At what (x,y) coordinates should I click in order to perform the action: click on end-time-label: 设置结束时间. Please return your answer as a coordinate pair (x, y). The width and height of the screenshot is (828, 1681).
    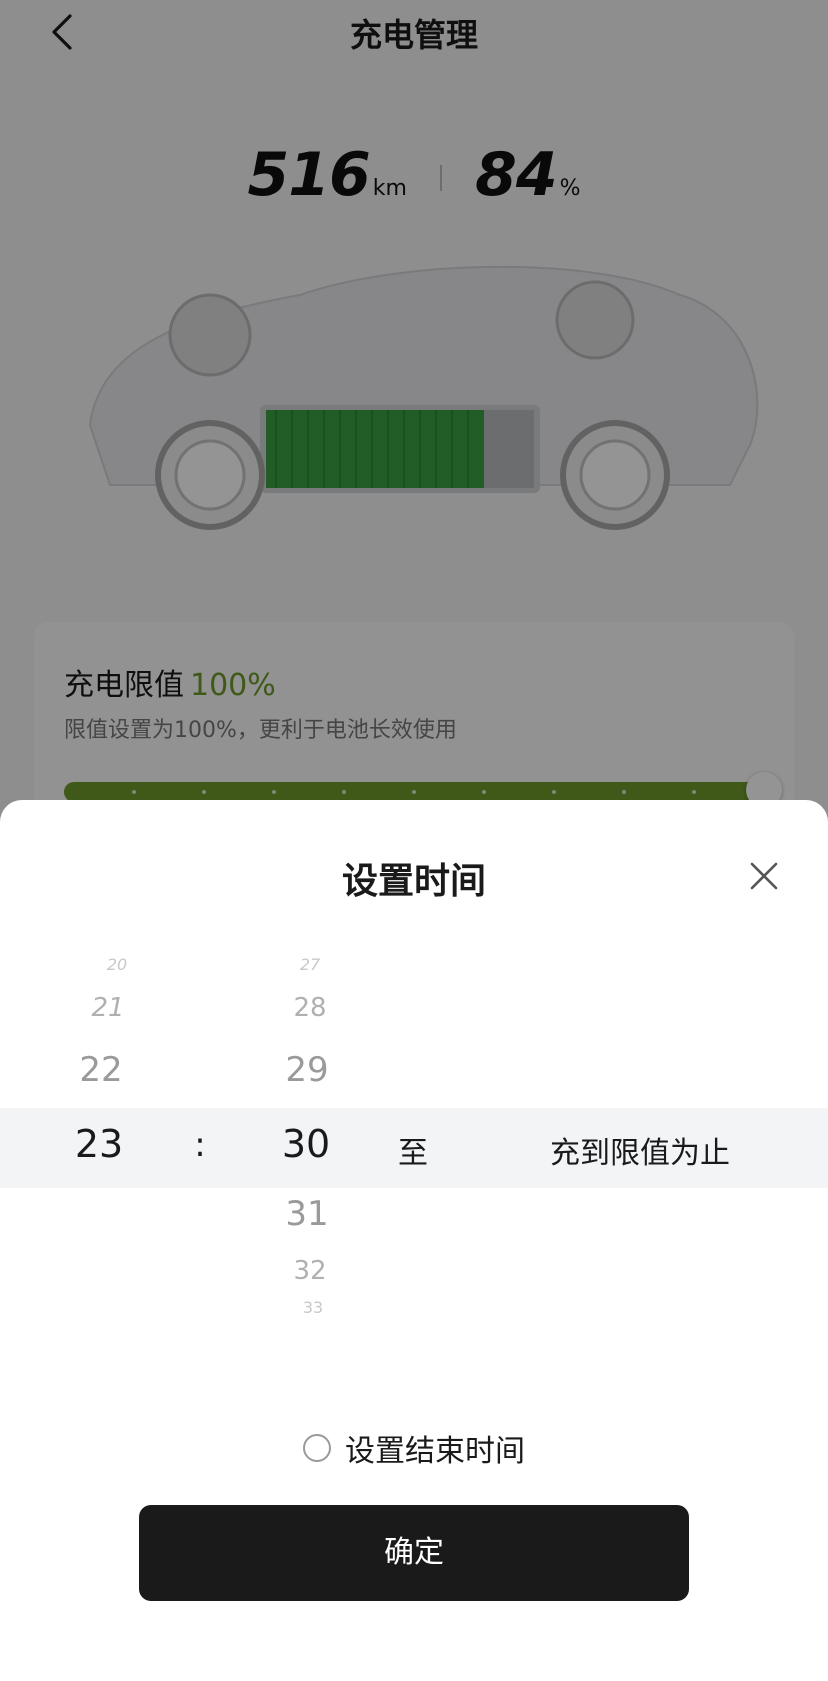
    Looking at the image, I should click on (435, 1451).